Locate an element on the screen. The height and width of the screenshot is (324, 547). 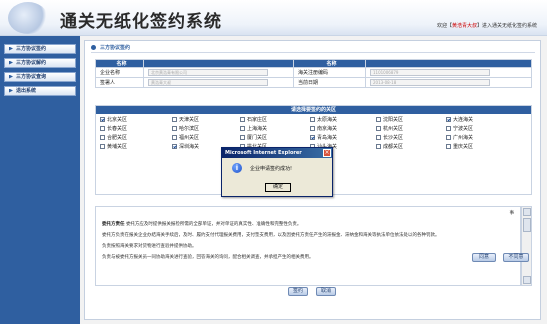
customs-option-label: 广州海关 is located at coordinates (463, 138).